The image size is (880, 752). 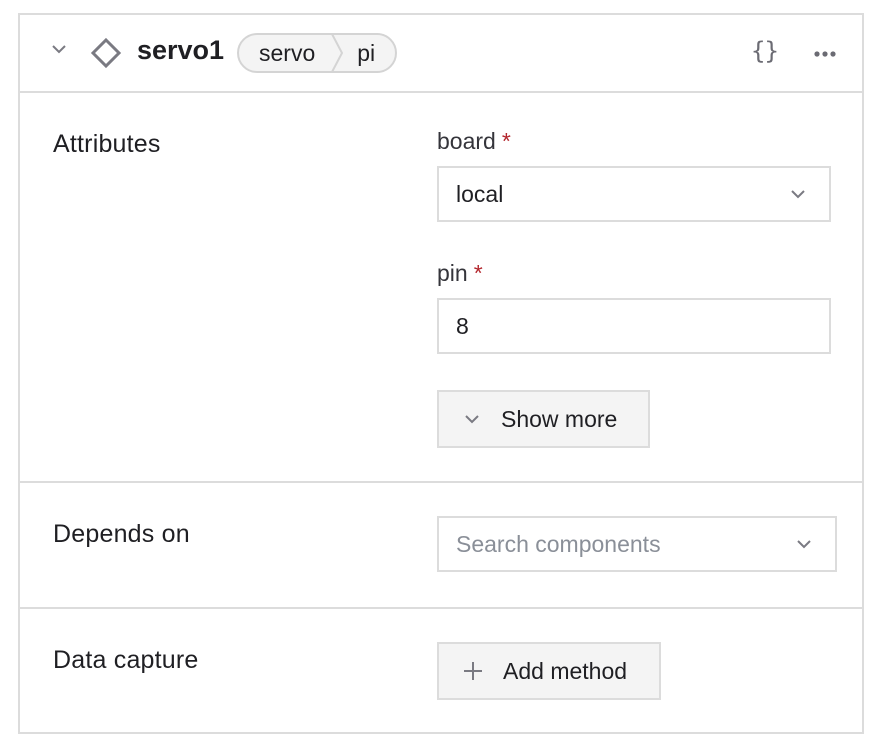 I want to click on pin-input: 8, so click(x=634, y=326).